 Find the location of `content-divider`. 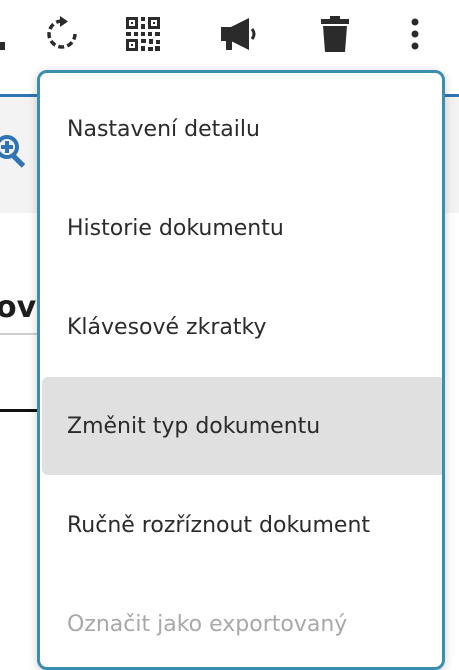

content-divider is located at coordinates (20, 410).